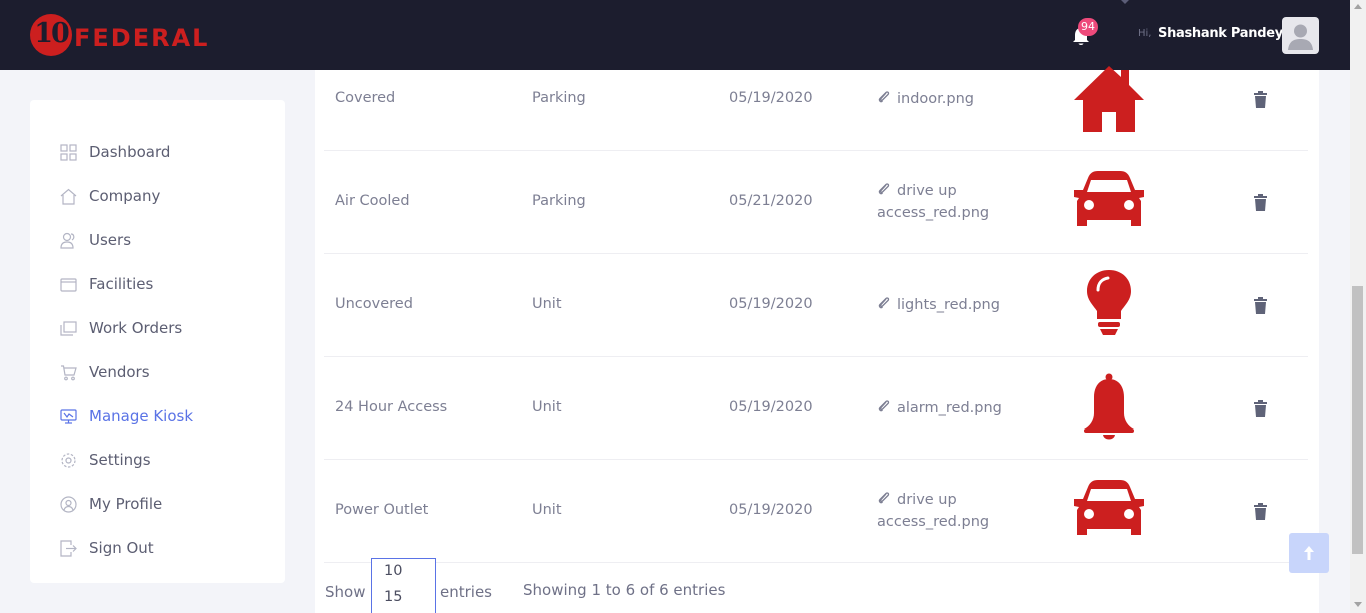 The height and width of the screenshot is (613, 1366). What do you see at coordinates (119, 372) in the screenshot?
I see `sidebar-item-label: Vendors` at bounding box center [119, 372].